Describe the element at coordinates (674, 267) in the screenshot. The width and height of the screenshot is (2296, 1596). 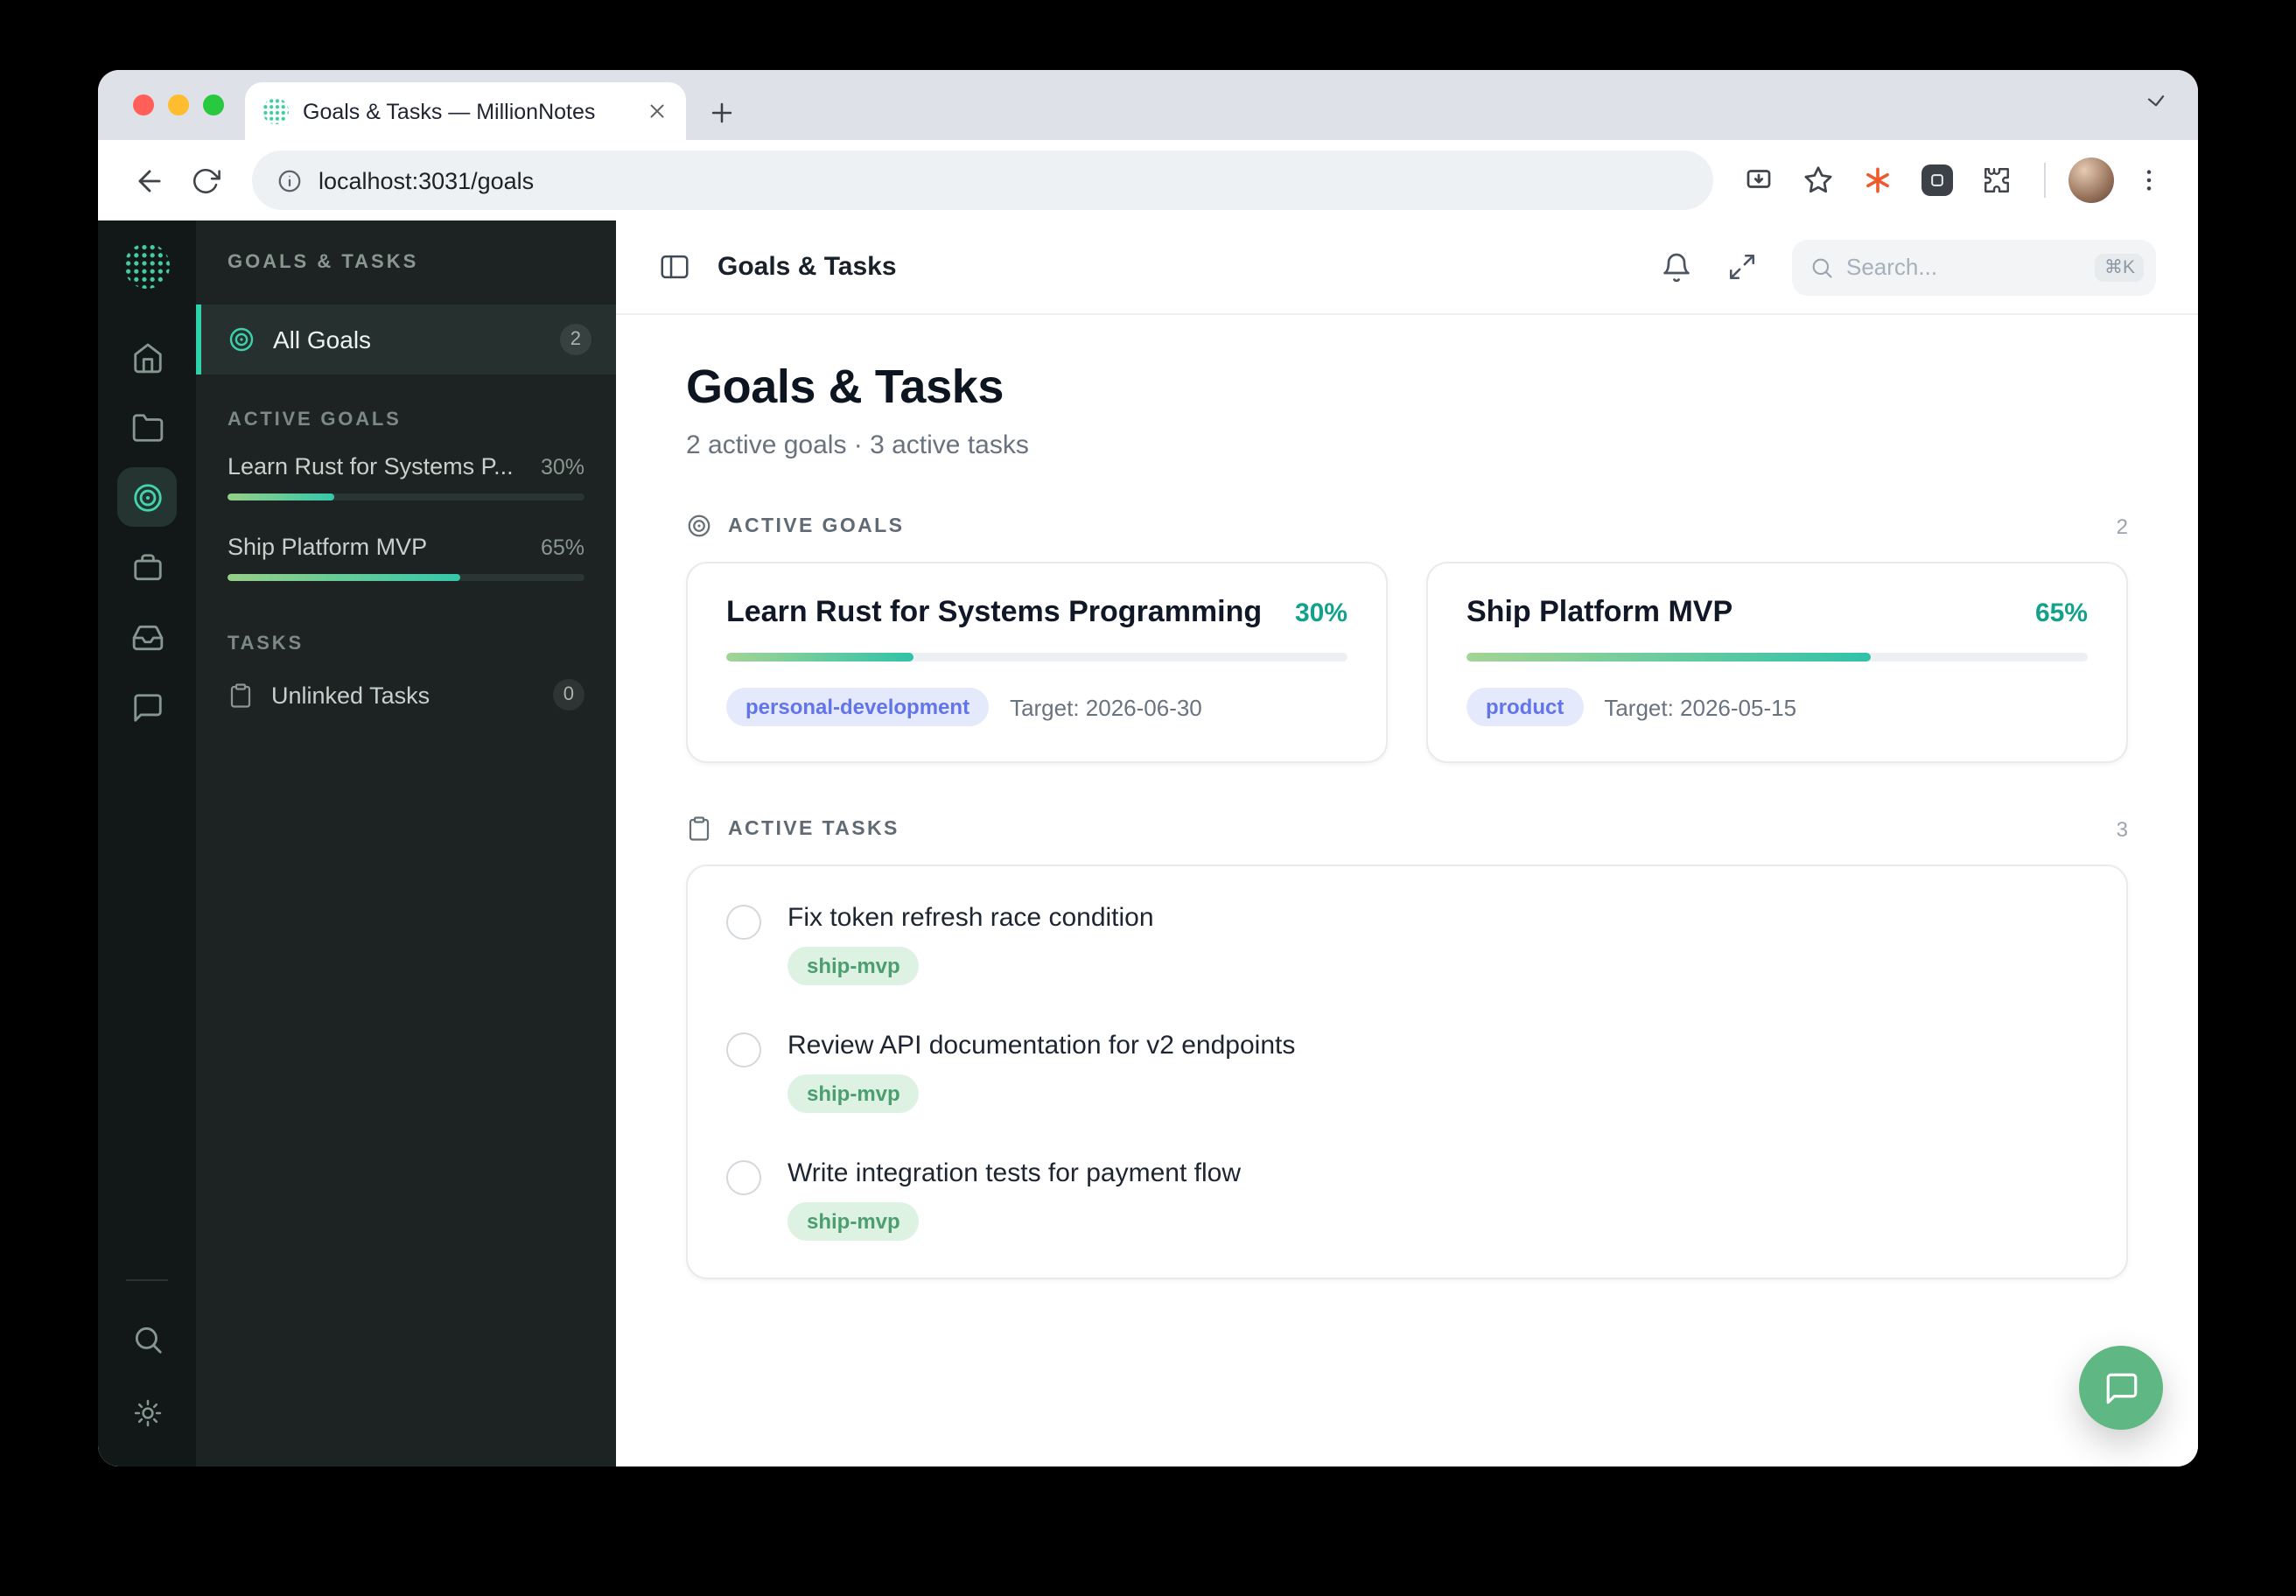
I see `sidebar-toggle-icon` at that location.